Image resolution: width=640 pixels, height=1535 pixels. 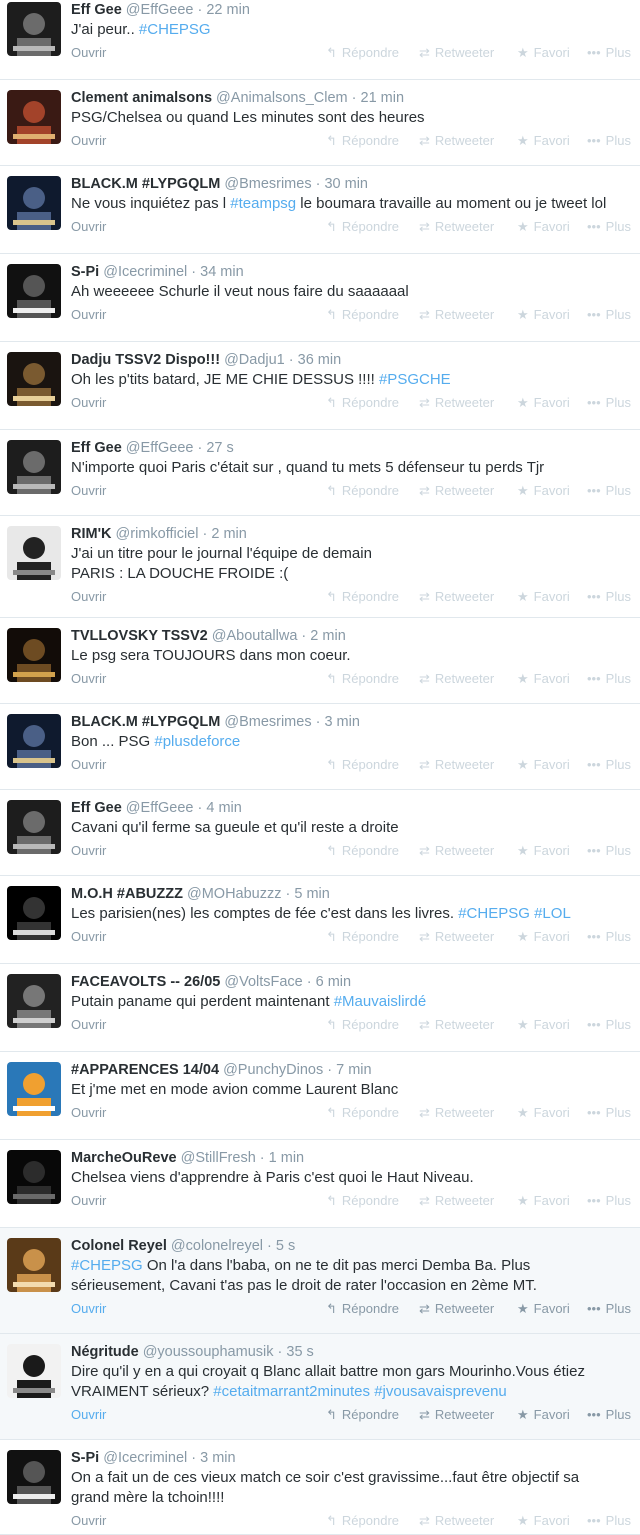 I want to click on author-handle: @Bmesrimes, so click(x=267, y=184).